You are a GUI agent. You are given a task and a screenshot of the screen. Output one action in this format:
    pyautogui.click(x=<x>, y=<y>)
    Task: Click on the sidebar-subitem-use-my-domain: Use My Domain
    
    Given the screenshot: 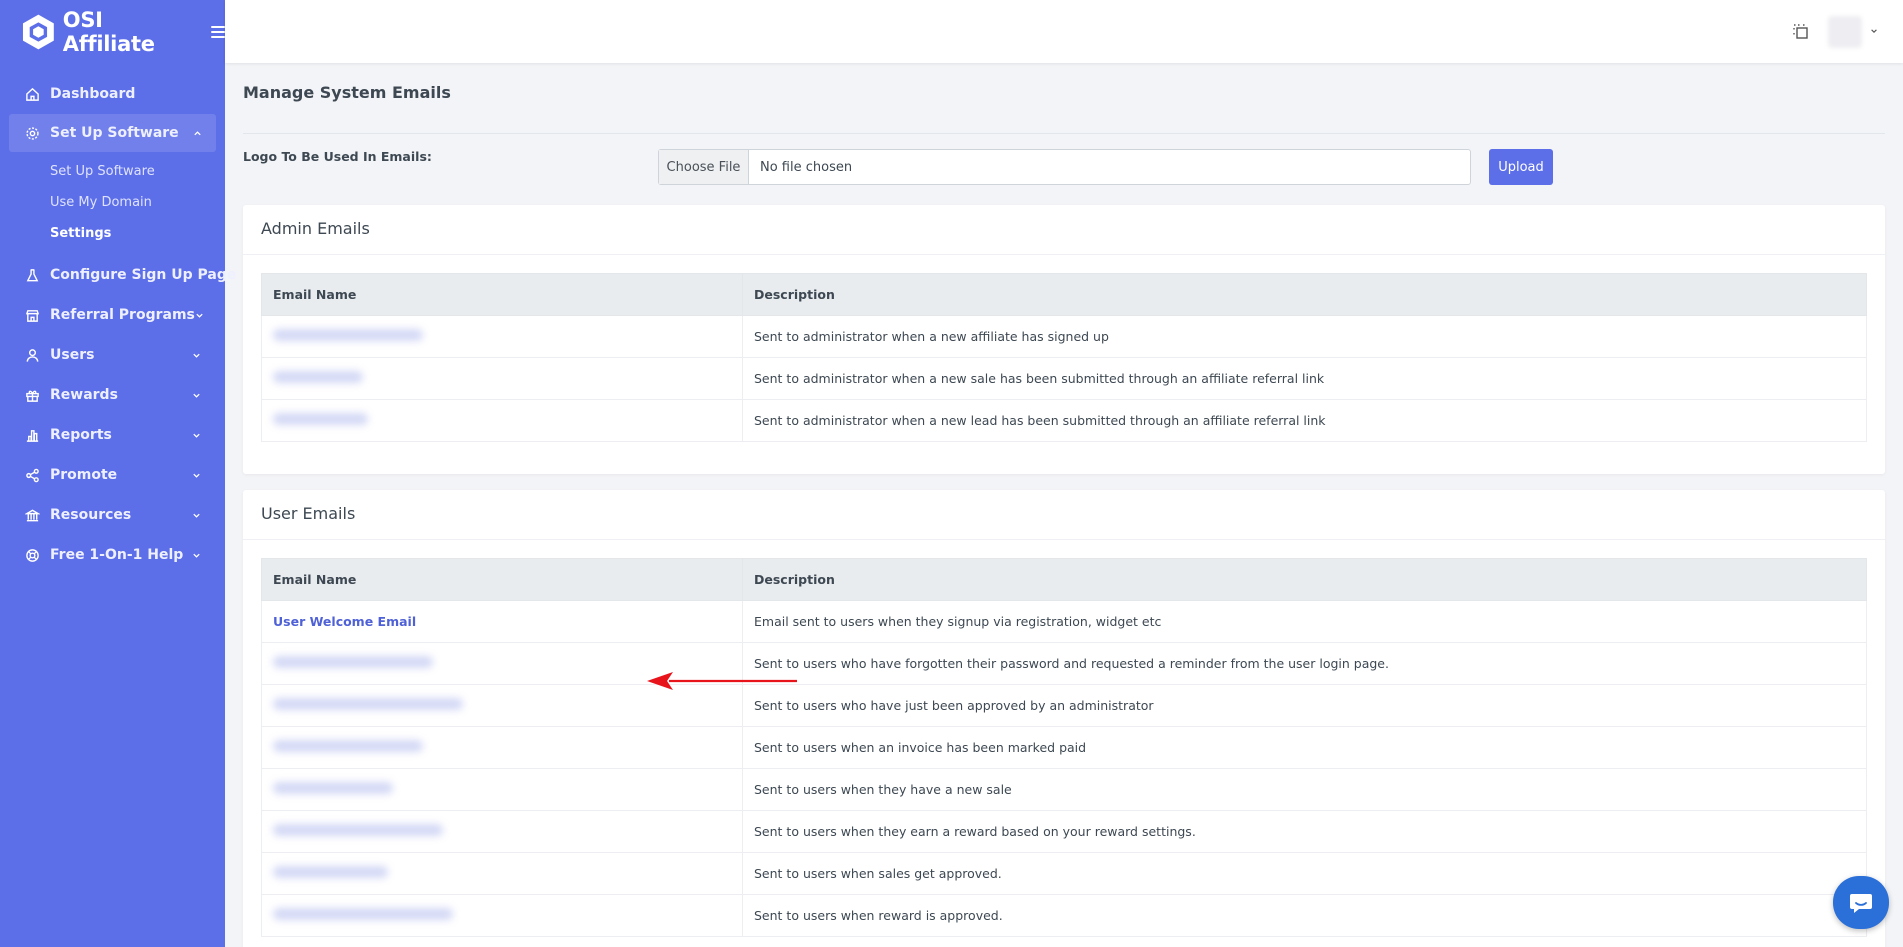 What is the action you would take?
    pyautogui.click(x=137, y=202)
    